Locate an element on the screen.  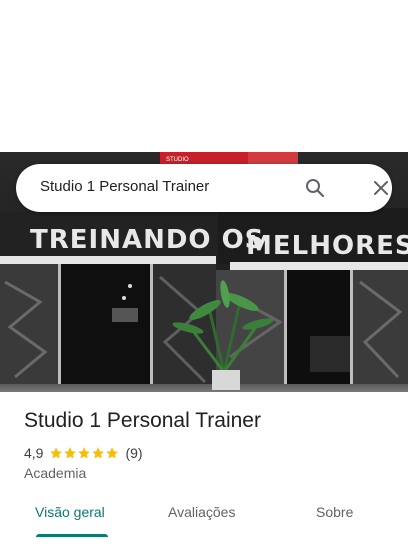
active-tab-indicator is located at coordinates (72, 535).